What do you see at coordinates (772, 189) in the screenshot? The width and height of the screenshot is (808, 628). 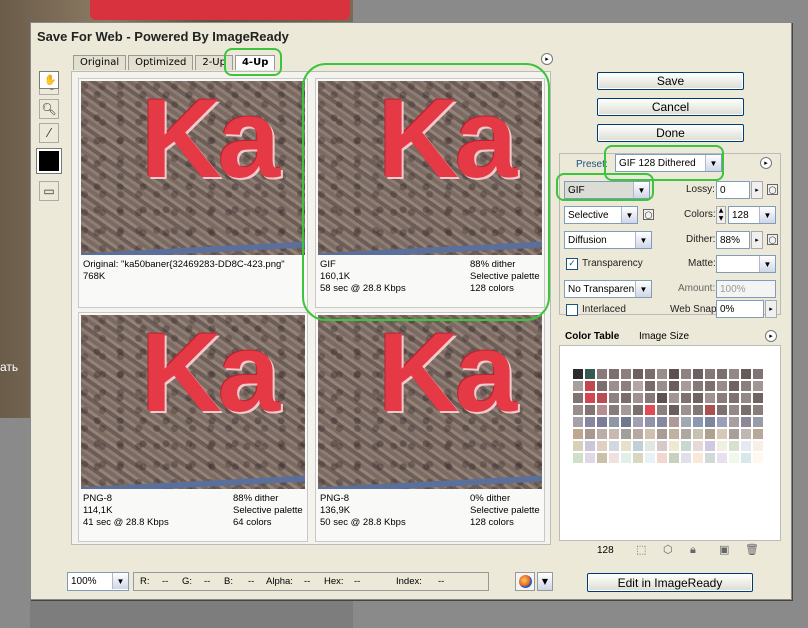 I see `lossy-mask-icon: ◯` at bounding box center [772, 189].